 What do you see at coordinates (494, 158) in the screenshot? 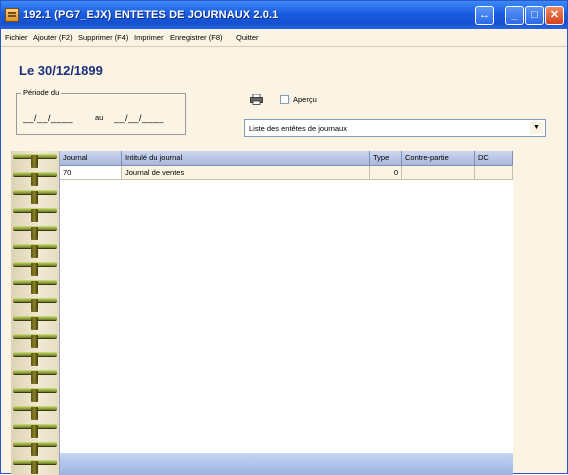
I see `column-header-dc: DC` at bounding box center [494, 158].